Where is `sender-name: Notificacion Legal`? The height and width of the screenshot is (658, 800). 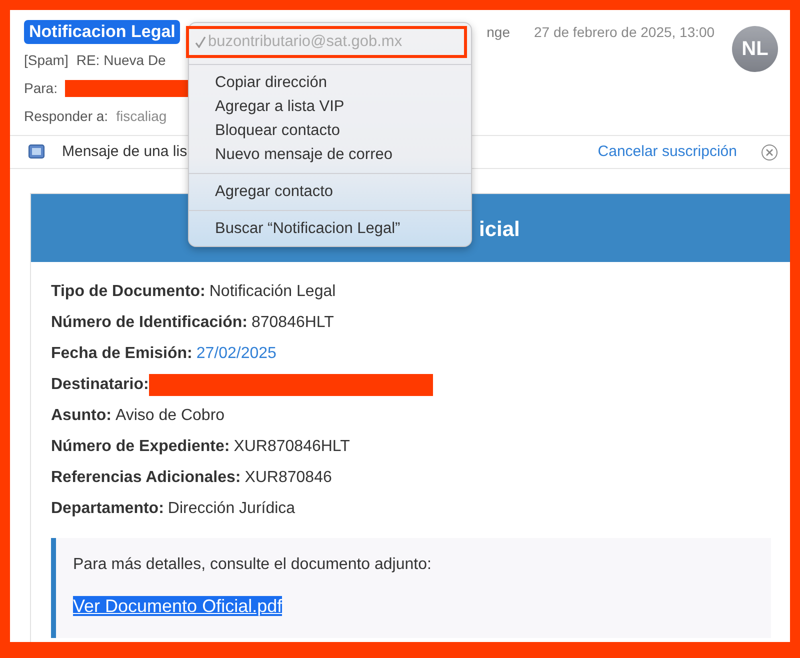
sender-name: Notificacion Legal is located at coordinates (102, 32).